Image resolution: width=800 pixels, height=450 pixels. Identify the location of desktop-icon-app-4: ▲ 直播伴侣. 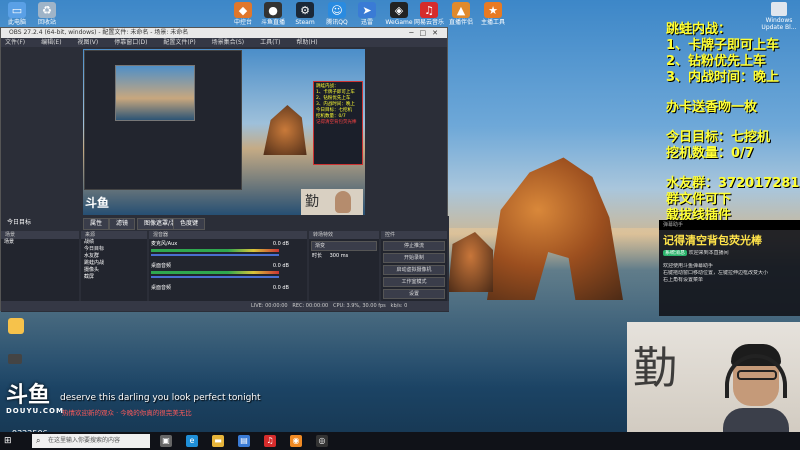
(461, 14).